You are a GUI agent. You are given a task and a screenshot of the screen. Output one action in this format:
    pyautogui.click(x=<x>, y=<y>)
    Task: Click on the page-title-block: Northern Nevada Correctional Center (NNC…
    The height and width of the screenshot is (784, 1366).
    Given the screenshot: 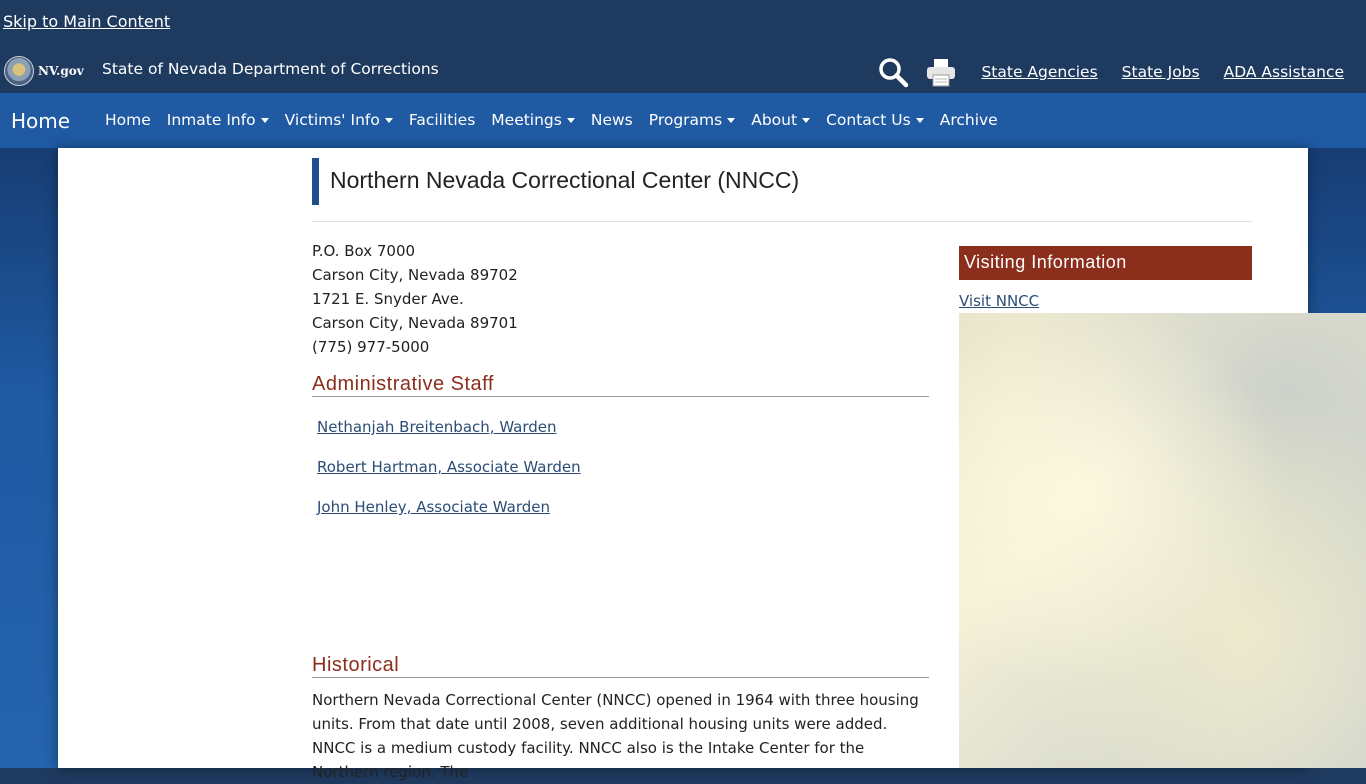 What is the action you would take?
    pyautogui.click(x=782, y=190)
    